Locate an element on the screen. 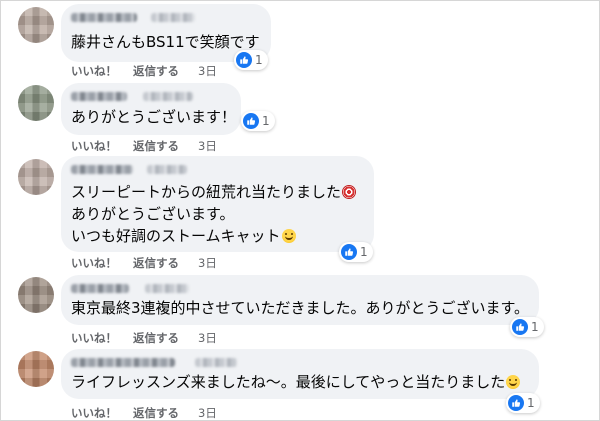 Image resolution: width=600 pixels, height=421 pixels. comment-line: 東京最終3連複的中させていただきました。ありがとうございます。 is located at coordinates (300, 308).